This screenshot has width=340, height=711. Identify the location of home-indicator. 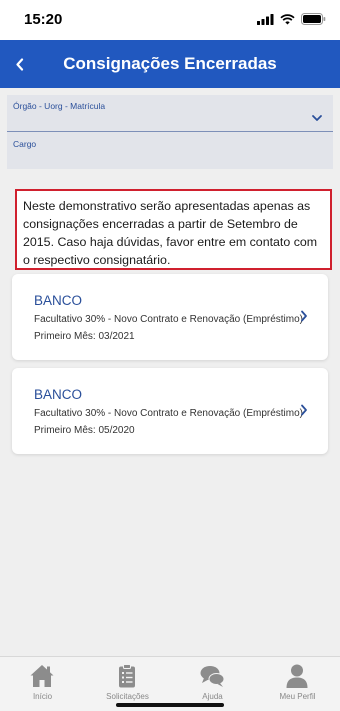
(170, 705).